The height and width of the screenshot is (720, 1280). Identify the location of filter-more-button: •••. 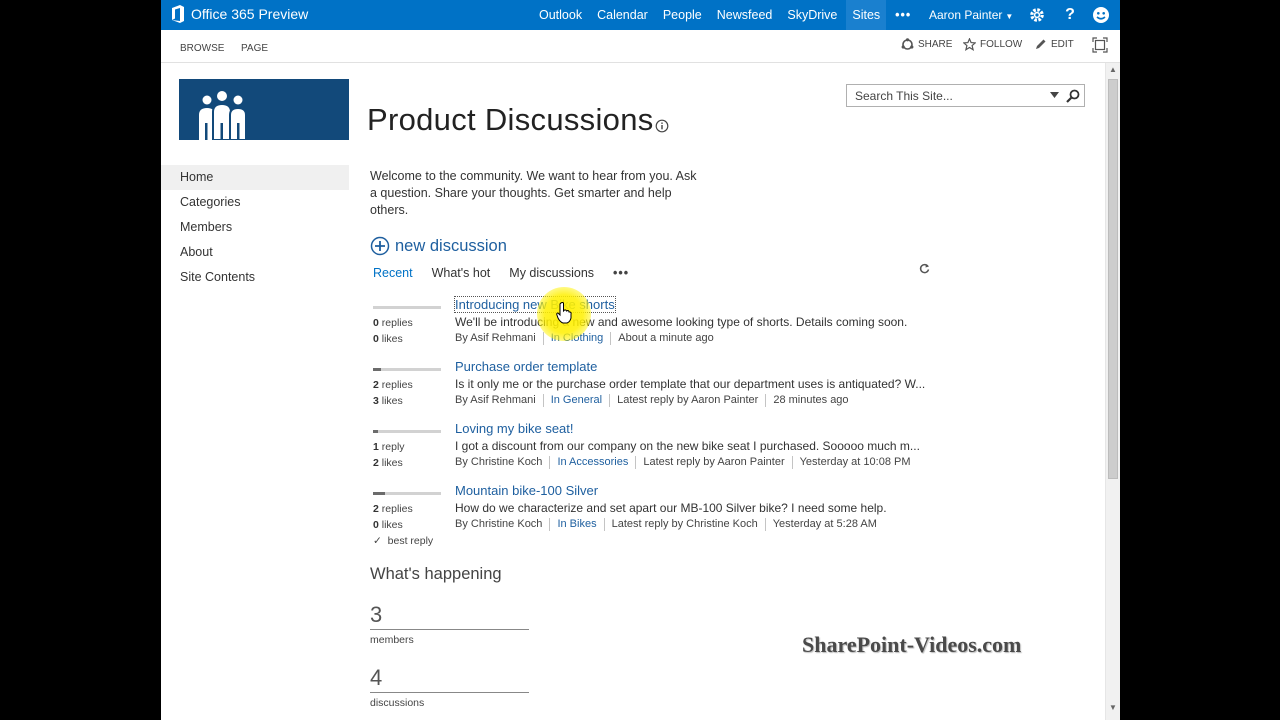
(621, 273).